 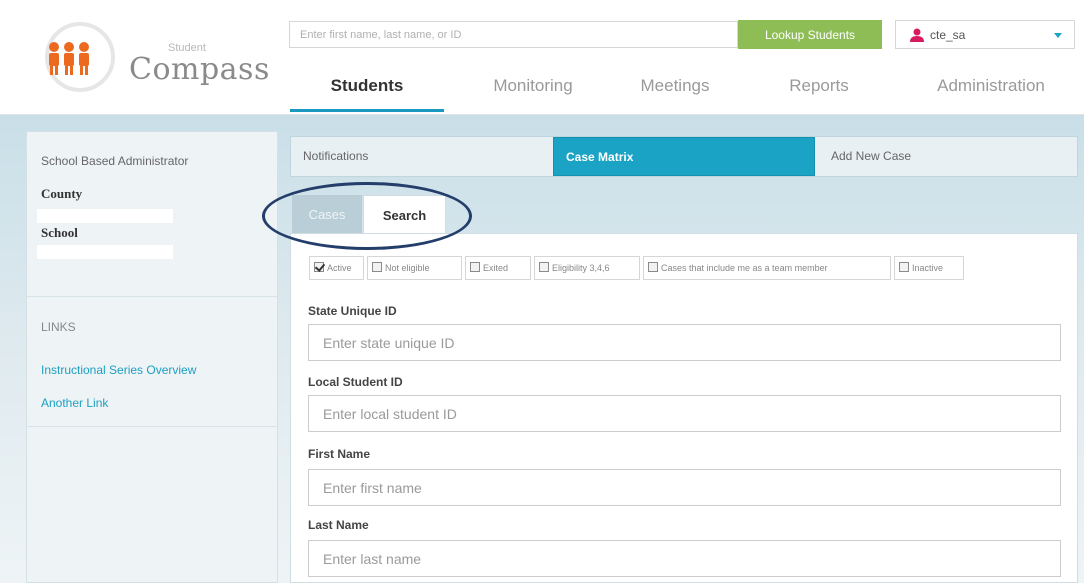 What do you see at coordinates (946, 156) in the screenshot?
I see `tab-add-new-case: Add New Case` at bounding box center [946, 156].